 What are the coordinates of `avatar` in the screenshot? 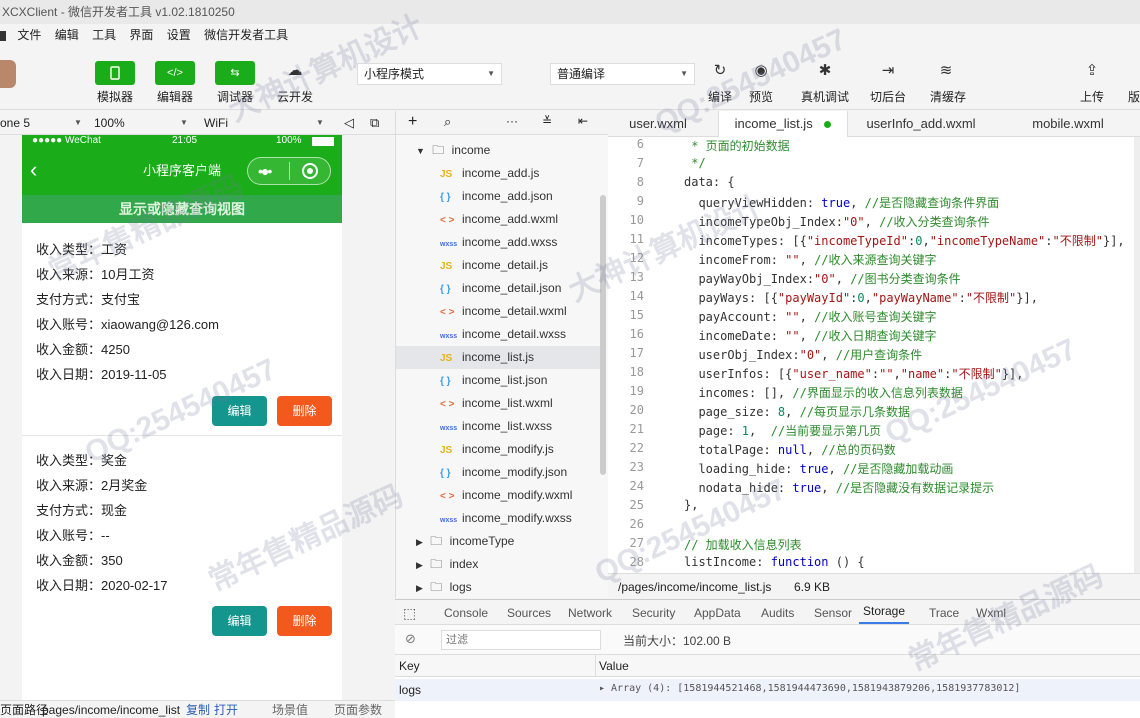 It's located at (8, 74).